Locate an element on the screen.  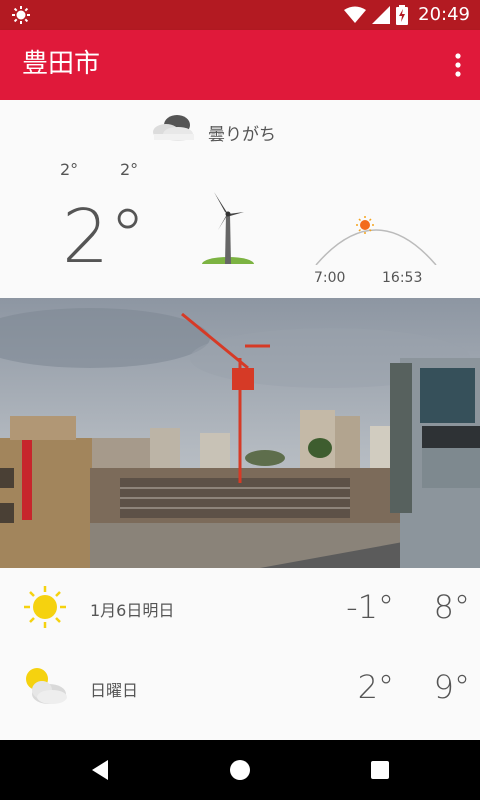
wind-turbine-icon is located at coordinates (228, 231).